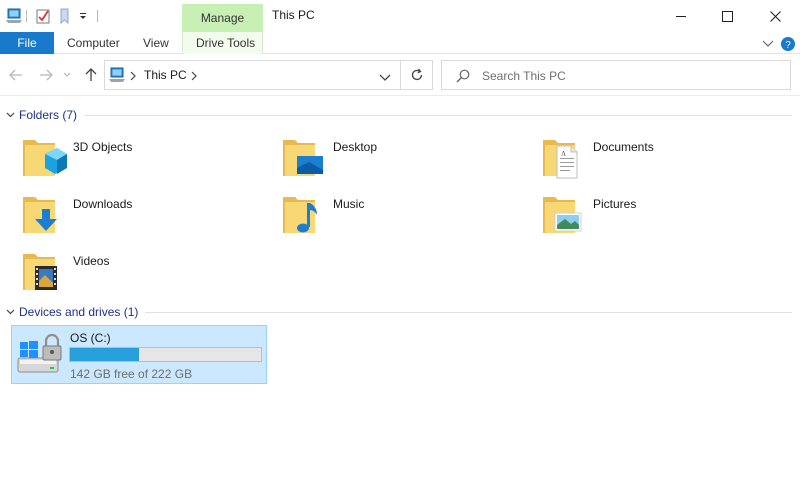 The height and width of the screenshot is (496, 800). What do you see at coordinates (349, 204) in the screenshot?
I see `folder-label: Music` at bounding box center [349, 204].